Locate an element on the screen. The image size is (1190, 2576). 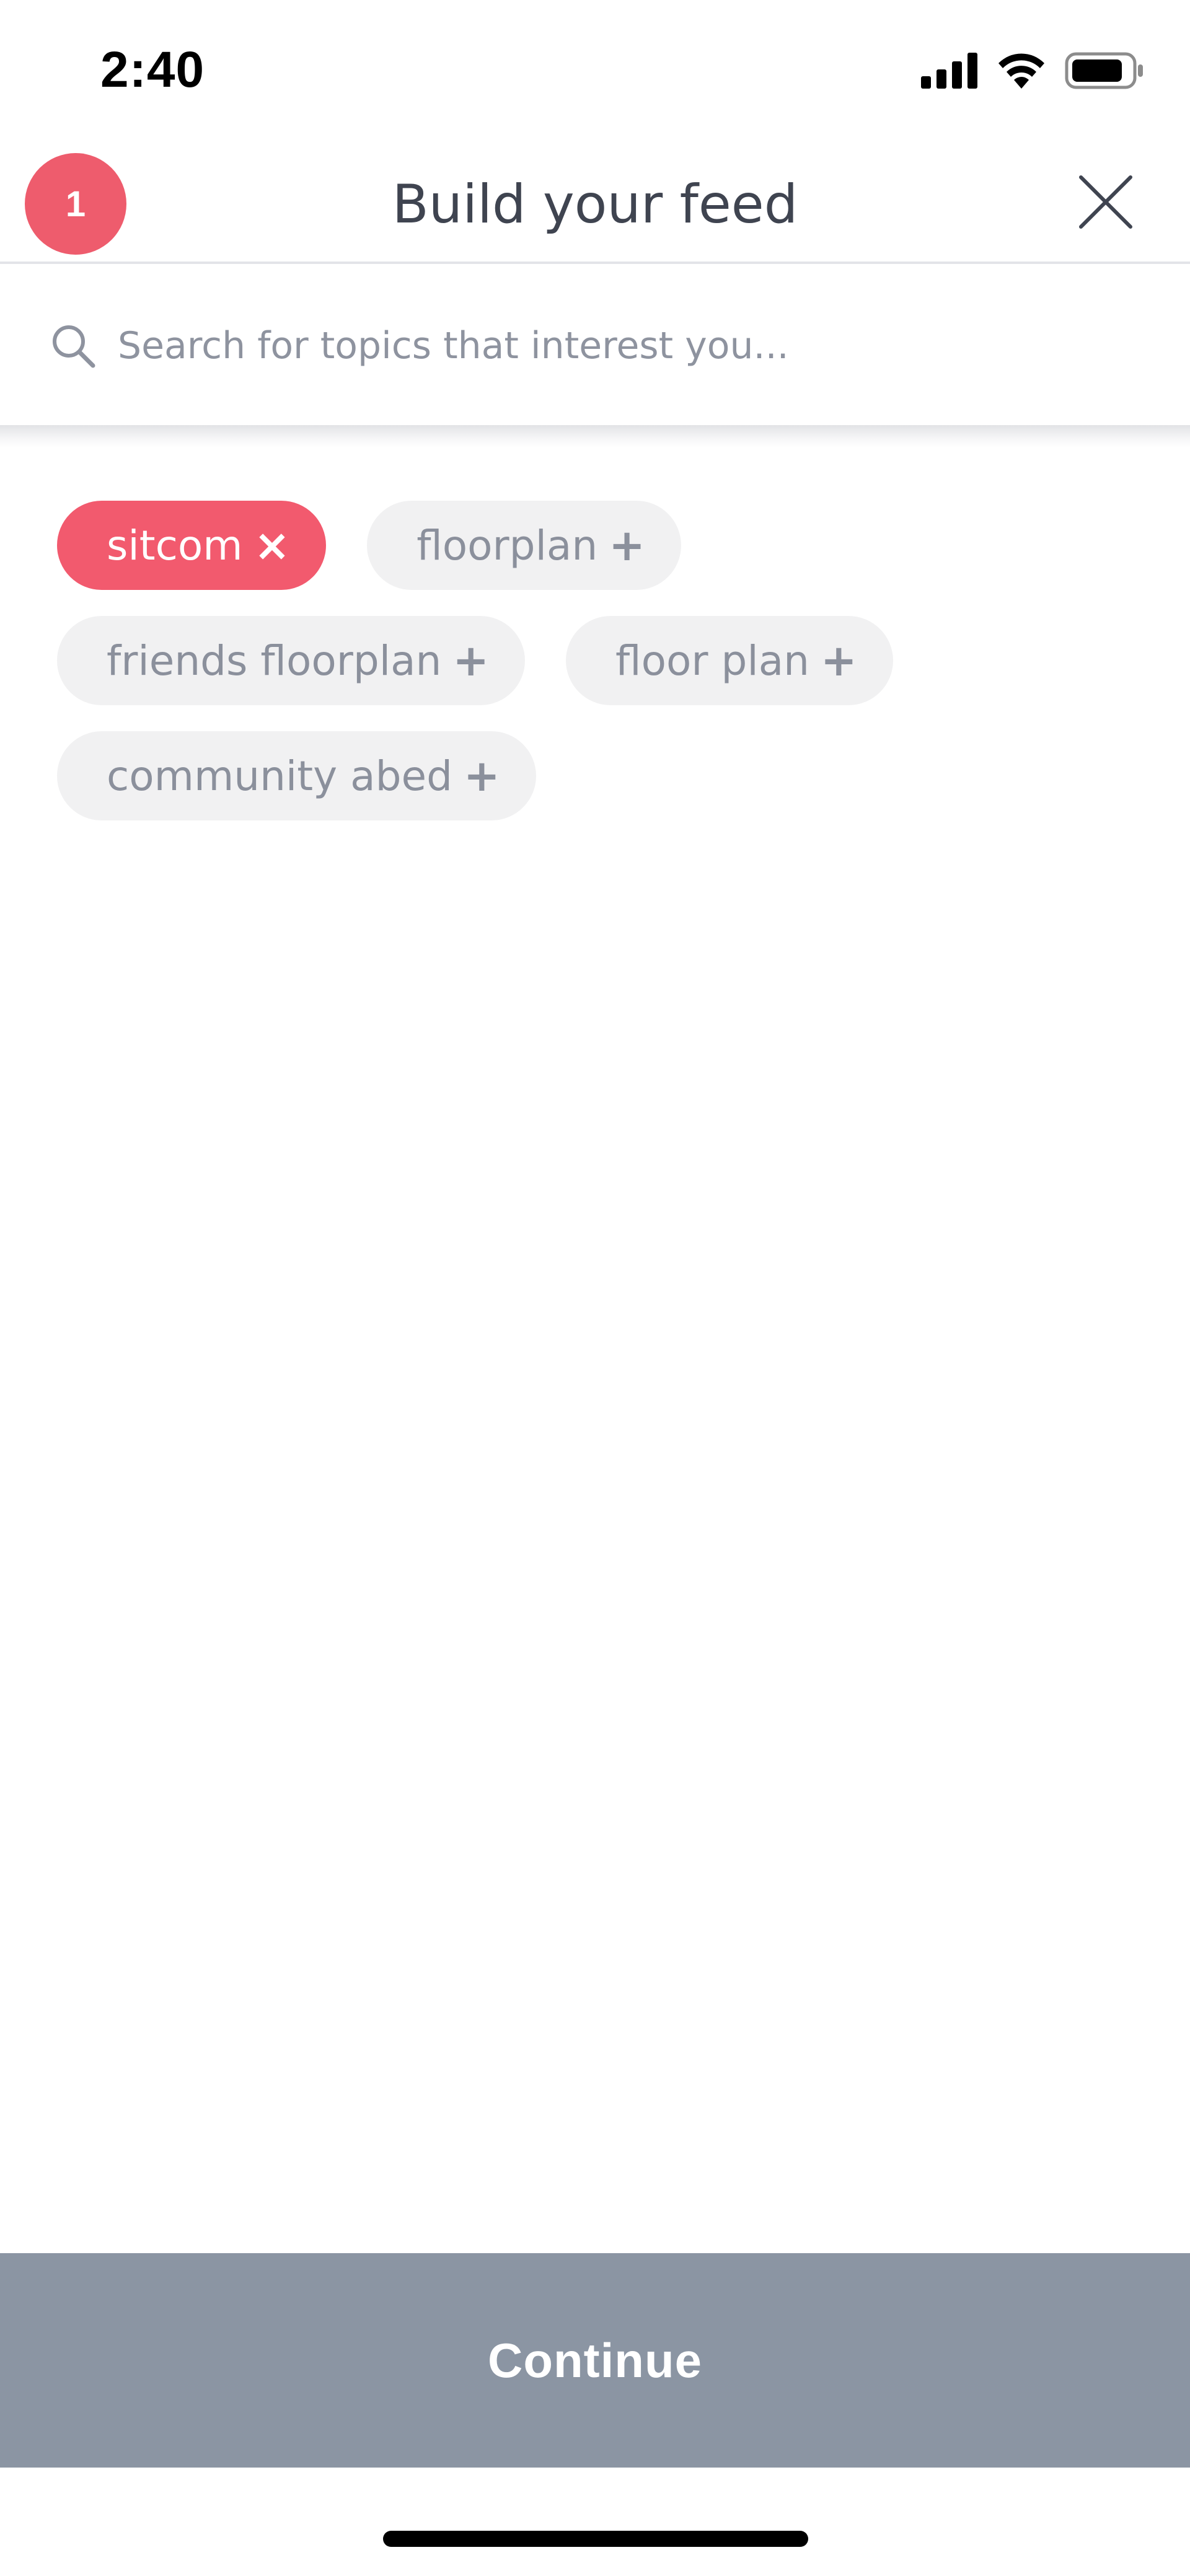
search-icon is located at coordinates (74, 347).